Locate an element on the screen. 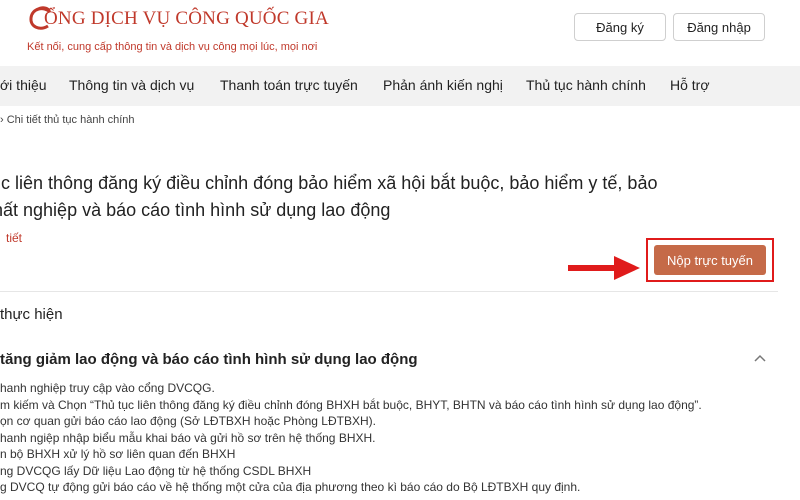  brand-title: ỔNG DỊCH VỤ CÔNG QUỐC GIA is located at coordinates (186, 19).